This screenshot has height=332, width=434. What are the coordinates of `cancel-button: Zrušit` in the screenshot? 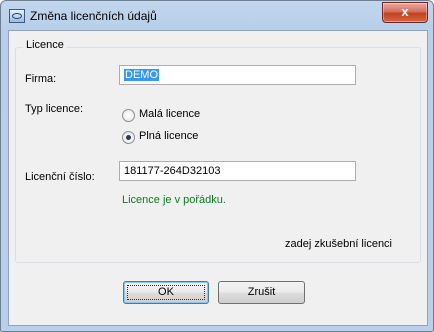 It's located at (261, 292).